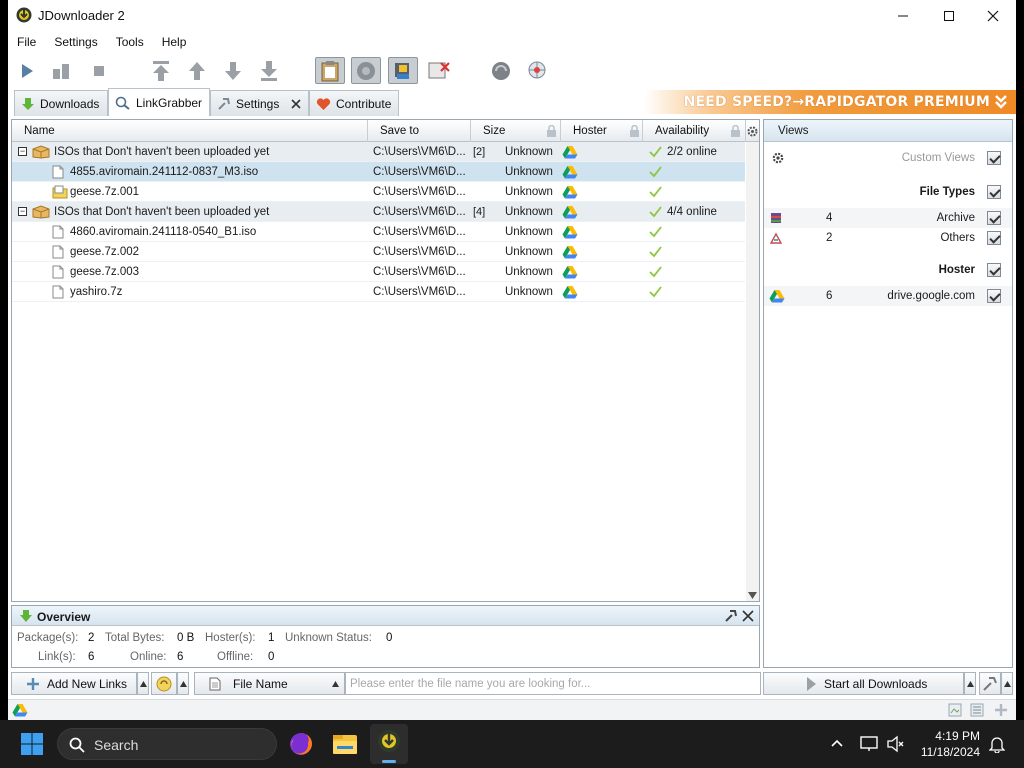  I want to click on search-icon, so click(77, 745).